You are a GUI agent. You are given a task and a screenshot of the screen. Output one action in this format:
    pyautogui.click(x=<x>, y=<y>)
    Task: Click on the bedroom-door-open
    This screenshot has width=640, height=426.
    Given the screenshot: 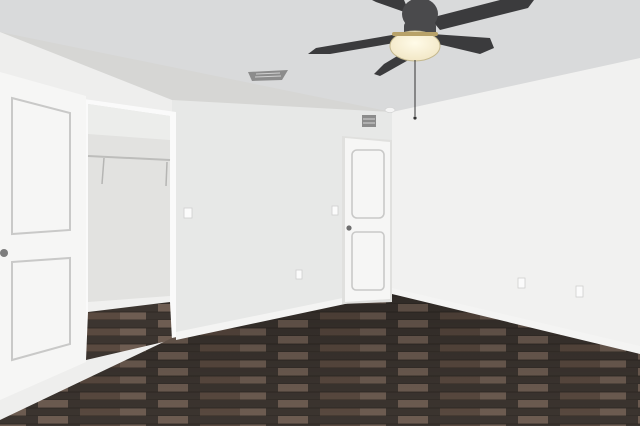 What is the action you would take?
    pyautogui.click(x=43, y=236)
    